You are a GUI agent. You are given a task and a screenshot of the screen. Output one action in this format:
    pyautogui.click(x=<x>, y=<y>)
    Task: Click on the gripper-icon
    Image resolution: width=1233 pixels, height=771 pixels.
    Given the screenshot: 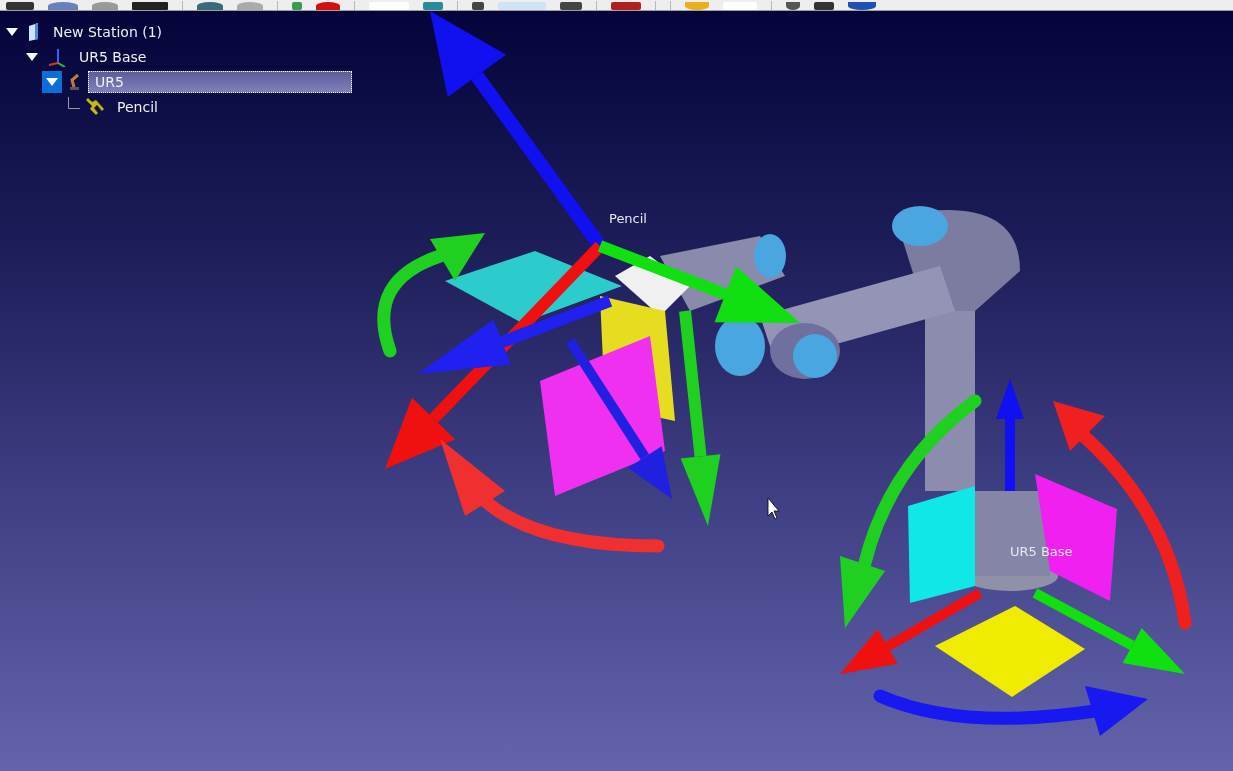 What is the action you would take?
    pyautogui.click(x=95, y=106)
    